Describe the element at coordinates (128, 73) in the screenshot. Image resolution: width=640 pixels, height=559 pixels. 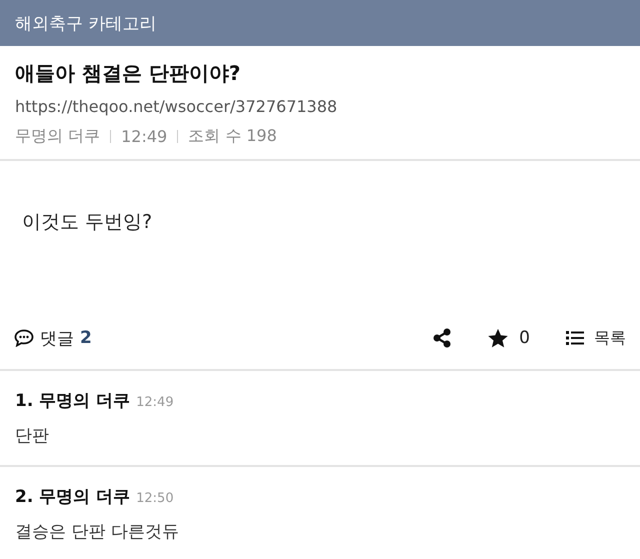
I see `post-title: 애들아 챔결은 단판이야?` at that location.